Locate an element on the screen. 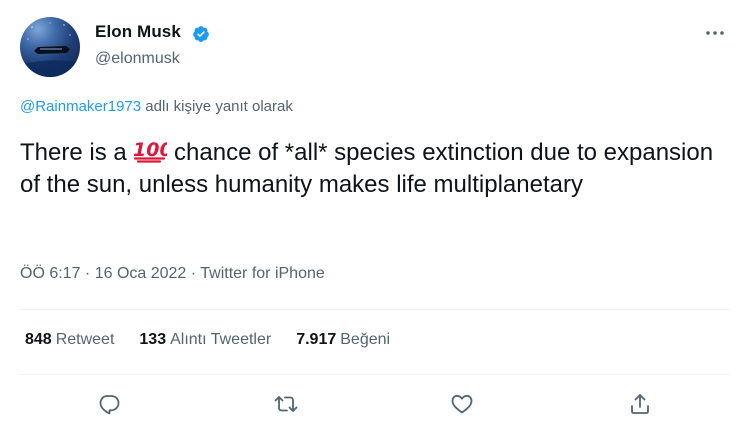 Image resolution: width=750 pixels, height=436 pixels. like-count: 7.917 is located at coordinates (316, 339).